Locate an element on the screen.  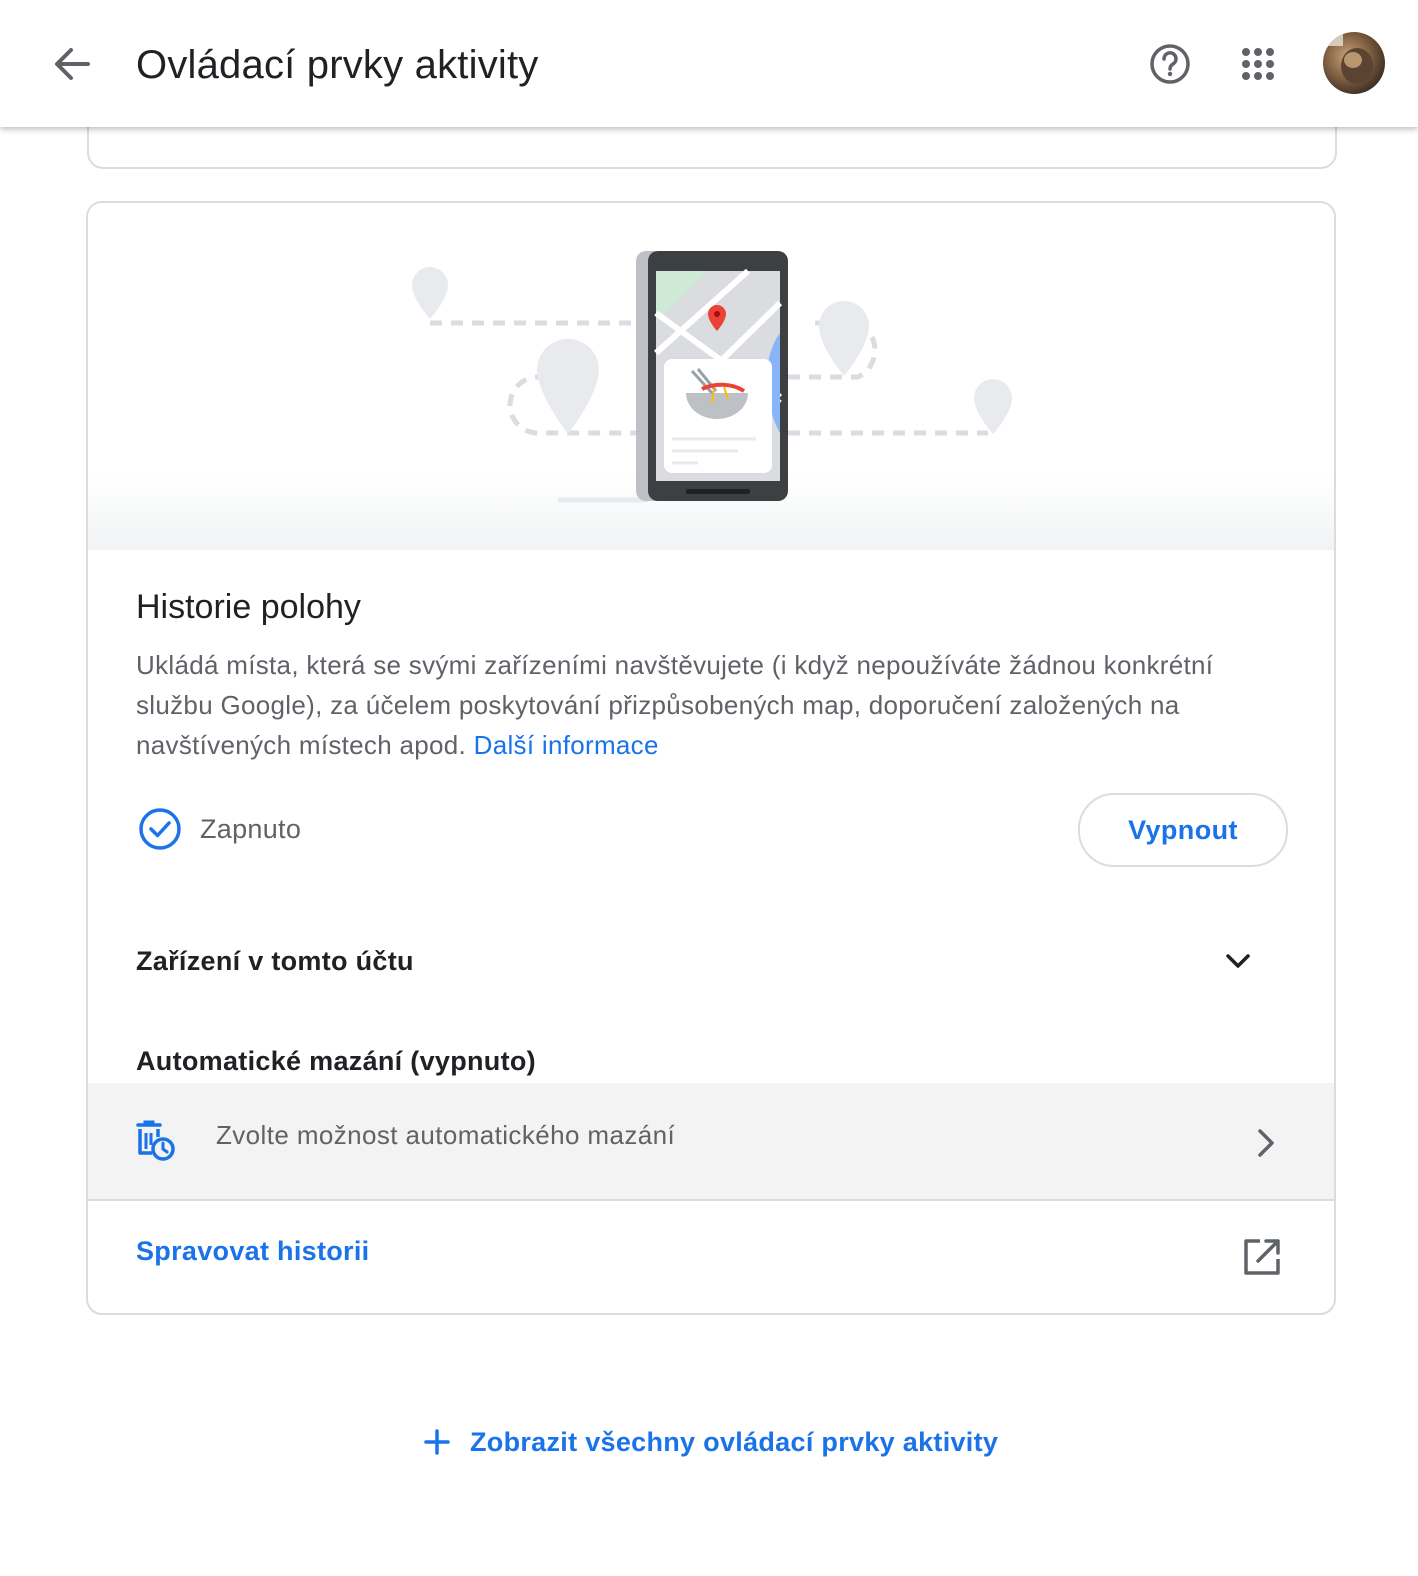
chevron-down-icon is located at coordinates (1238, 961).